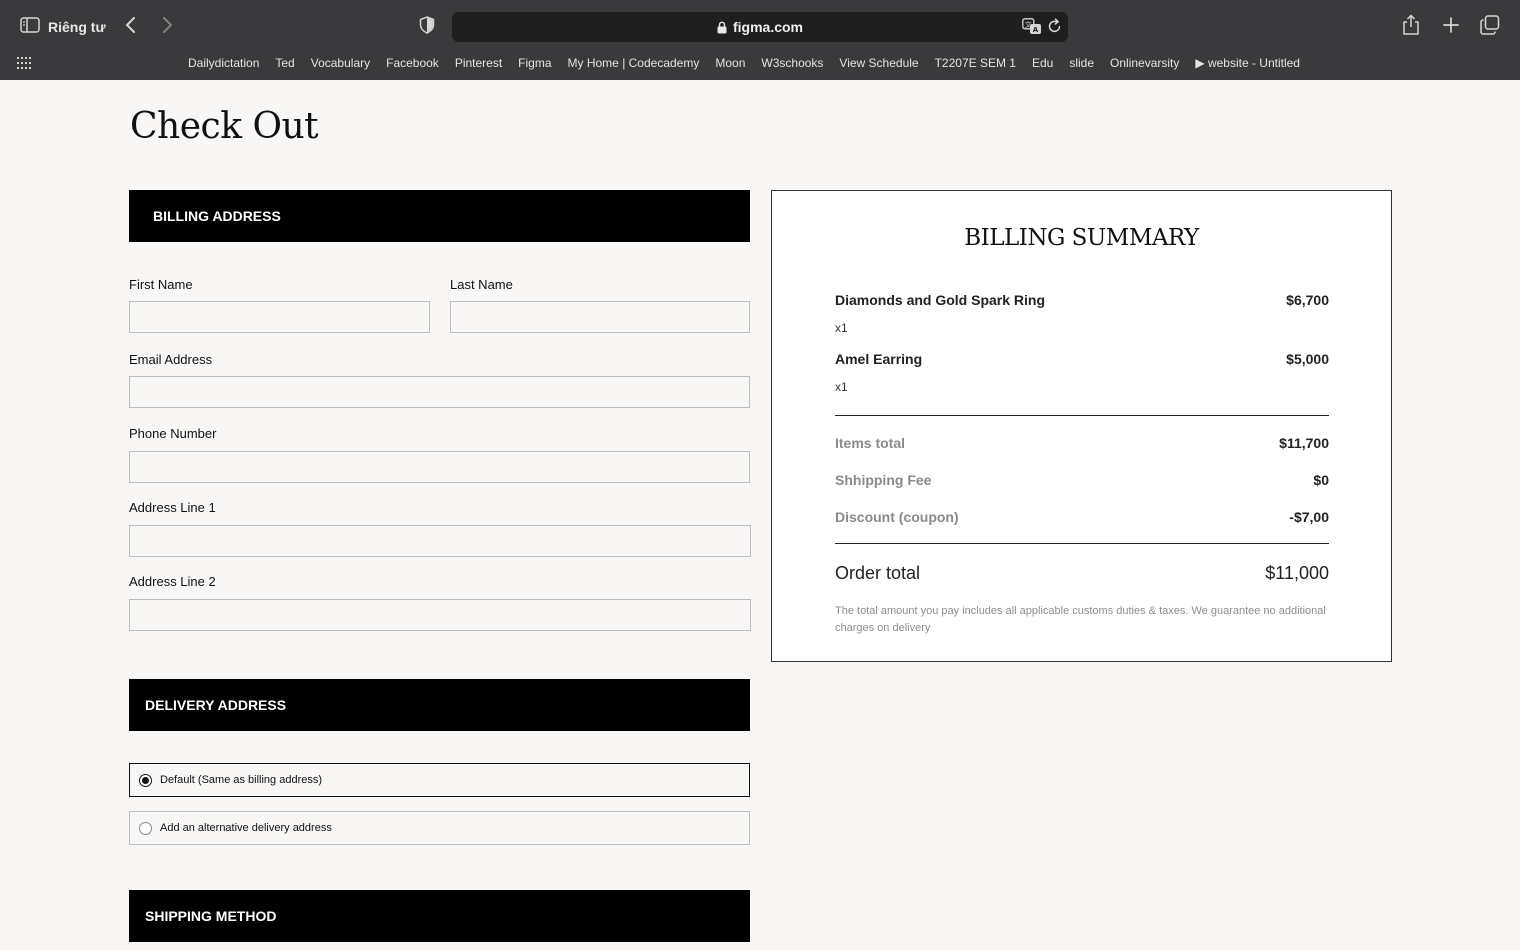  What do you see at coordinates (600, 317) in the screenshot?
I see `last-name-field` at bounding box center [600, 317].